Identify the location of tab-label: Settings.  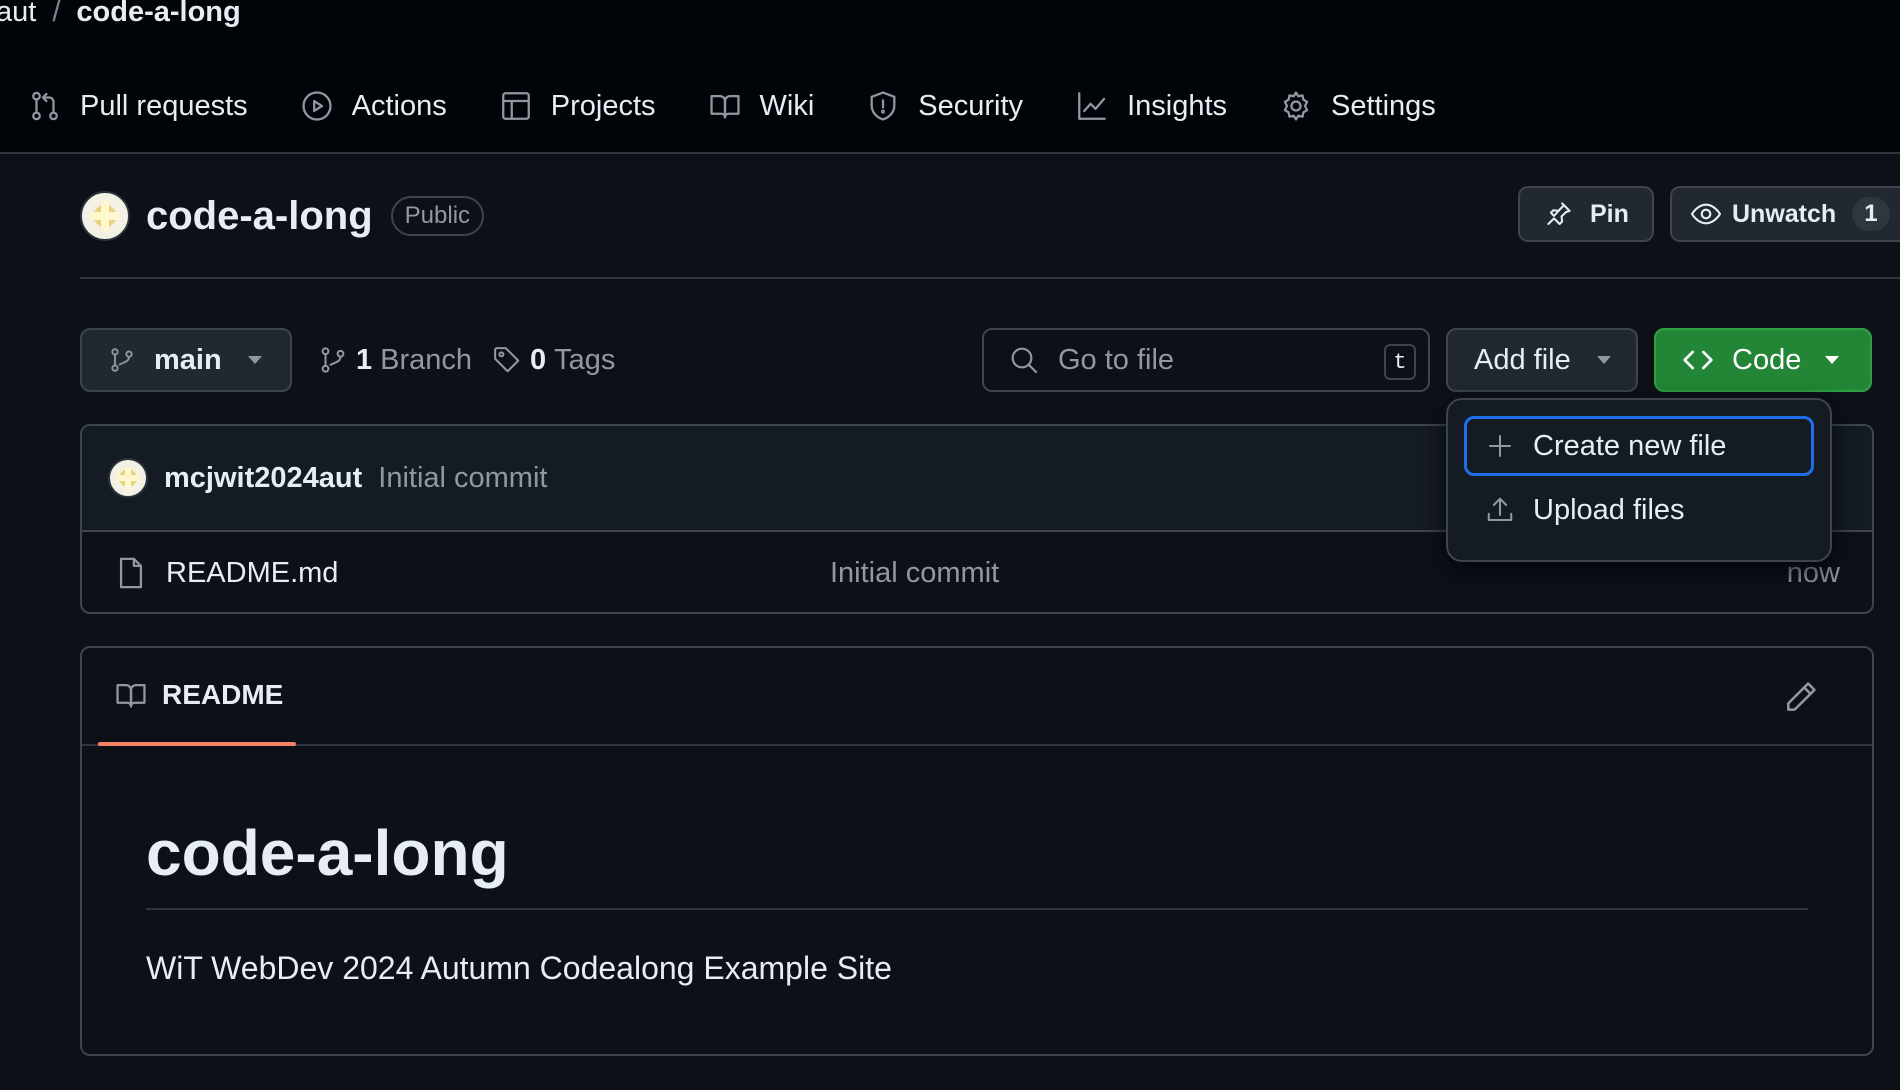
(1383, 105).